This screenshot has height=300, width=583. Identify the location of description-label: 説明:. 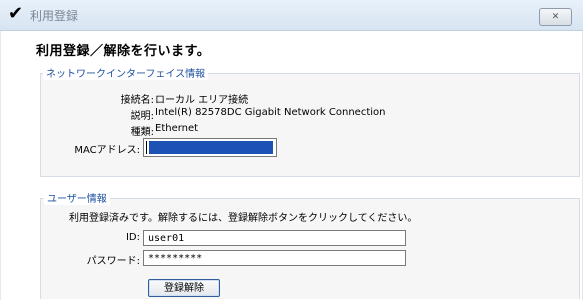
(142, 116).